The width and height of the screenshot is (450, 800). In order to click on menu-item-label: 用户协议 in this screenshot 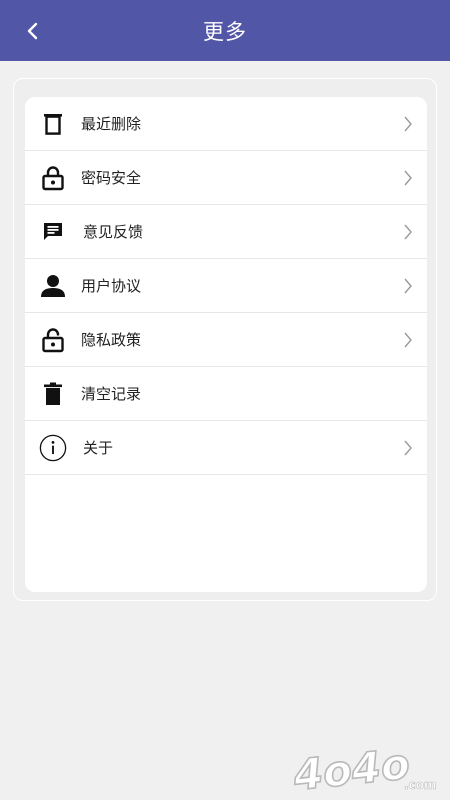, I will do `click(111, 286)`.